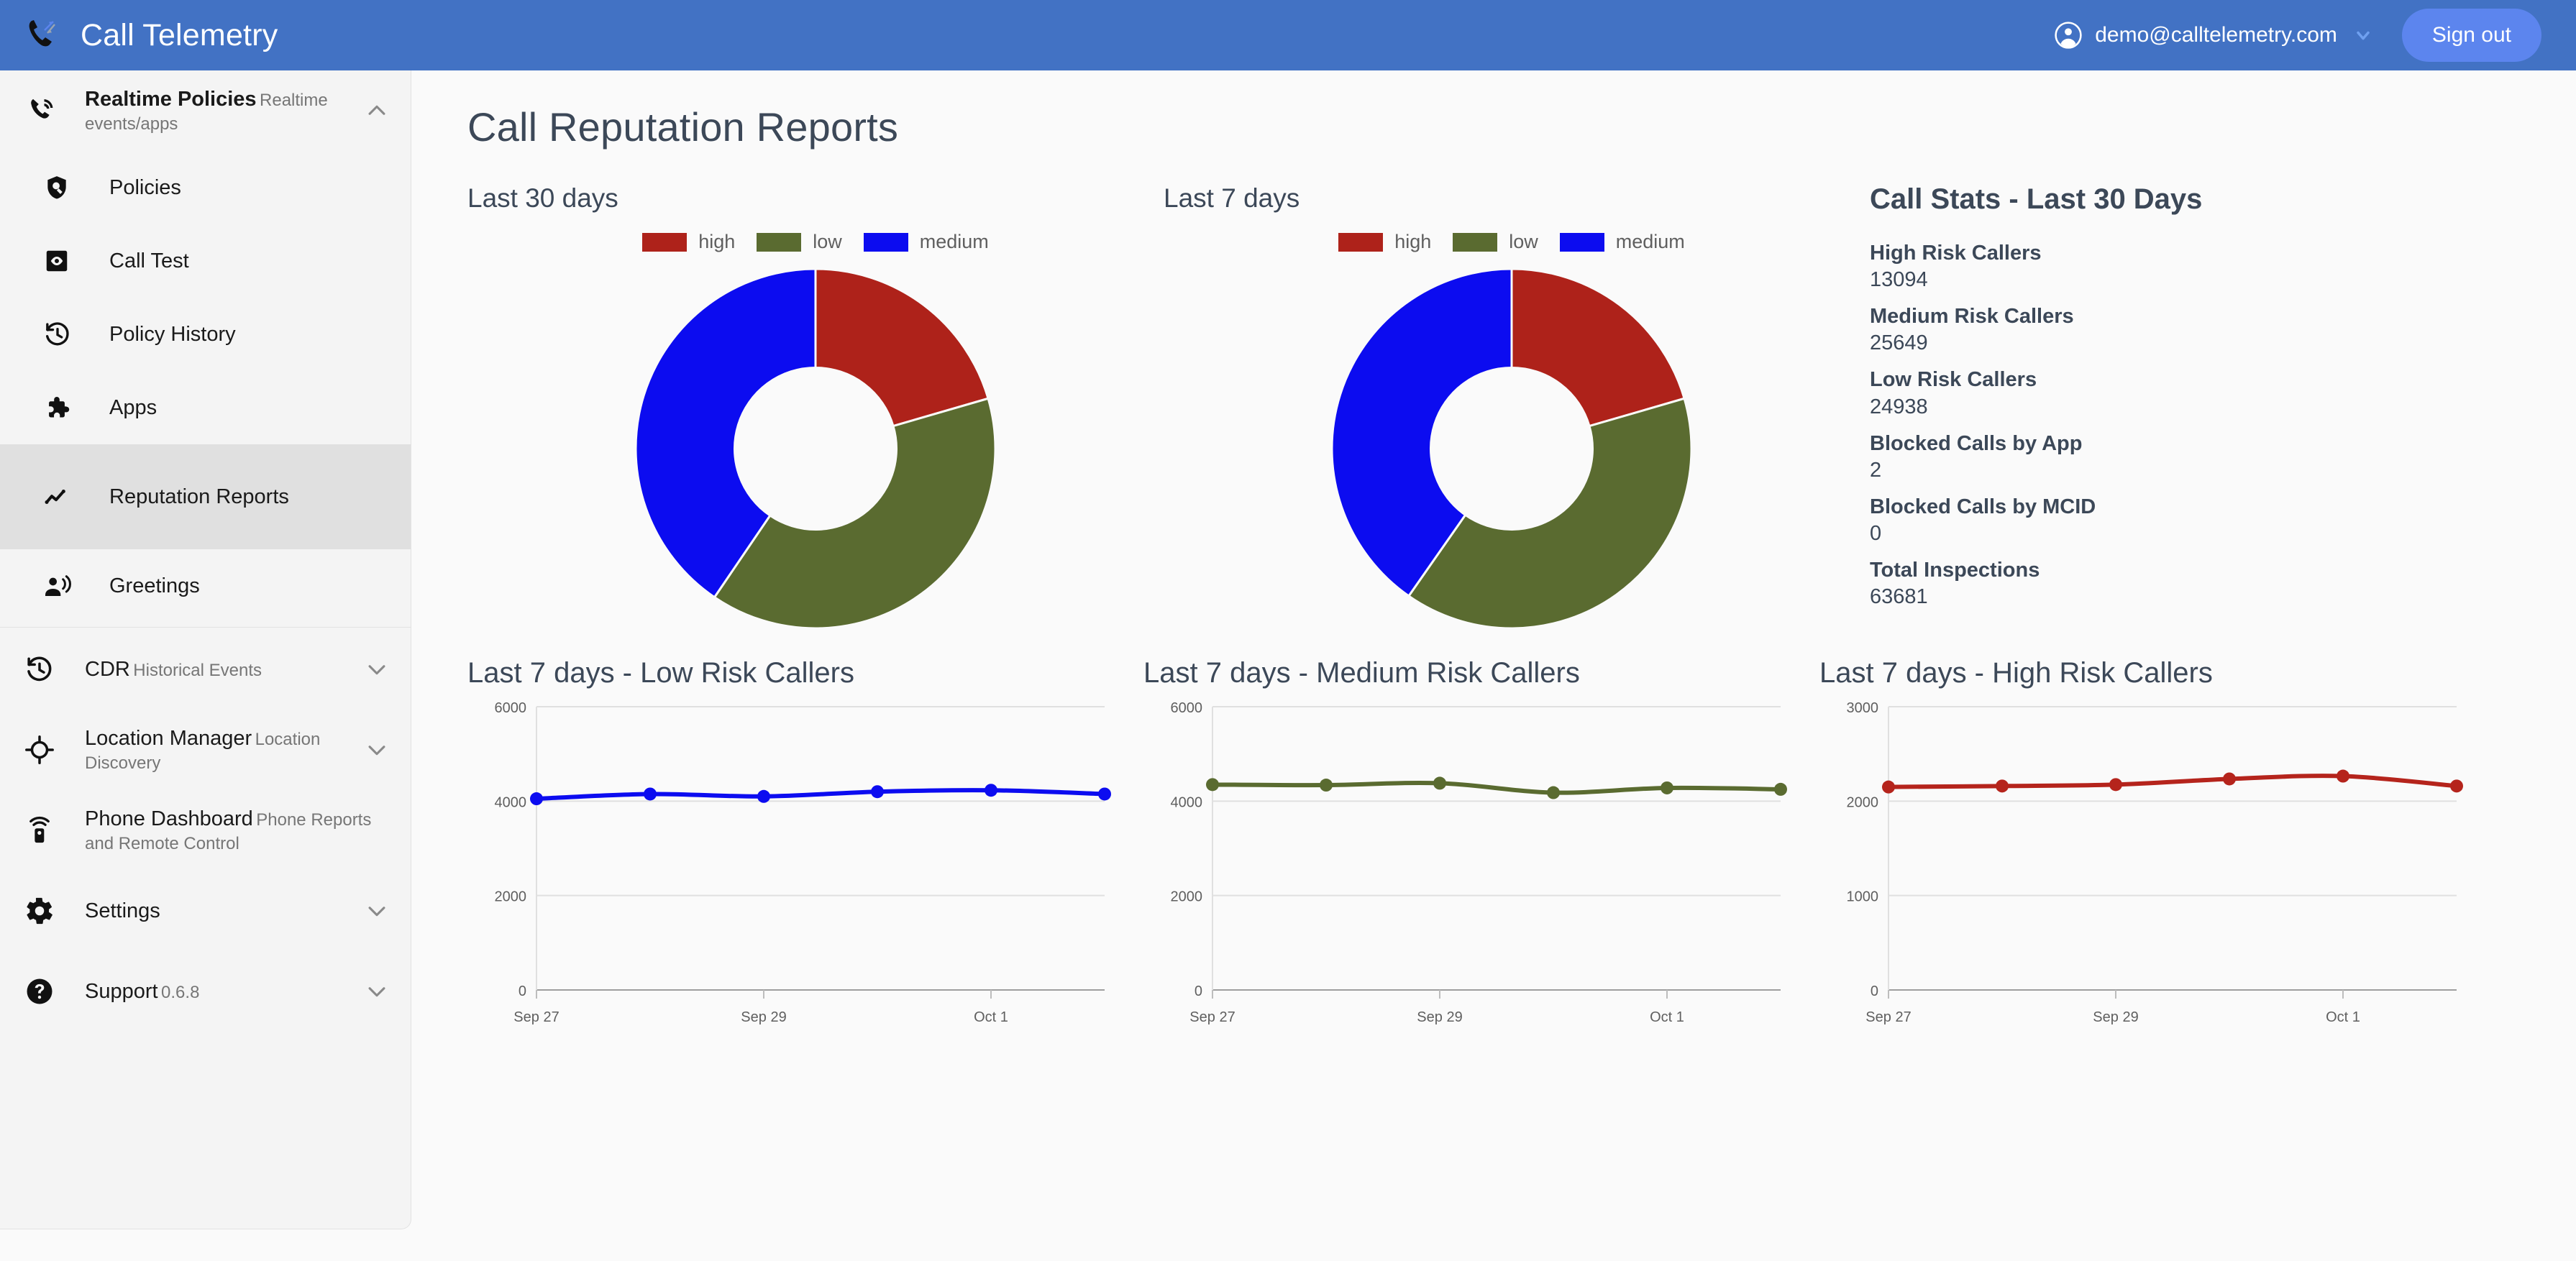 This screenshot has width=2576, height=1261. Describe the element at coordinates (1972, 317) in the screenshot. I see `stat-label: Medium Risk Callers` at that location.